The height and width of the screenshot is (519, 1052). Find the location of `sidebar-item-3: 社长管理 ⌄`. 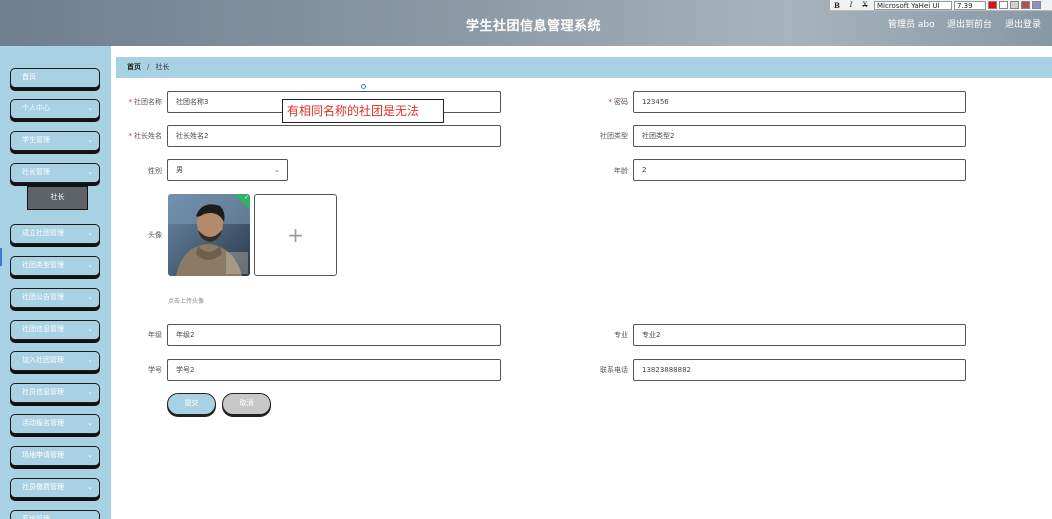

sidebar-item-3: 社长管理 ⌄ is located at coordinates (55, 173).